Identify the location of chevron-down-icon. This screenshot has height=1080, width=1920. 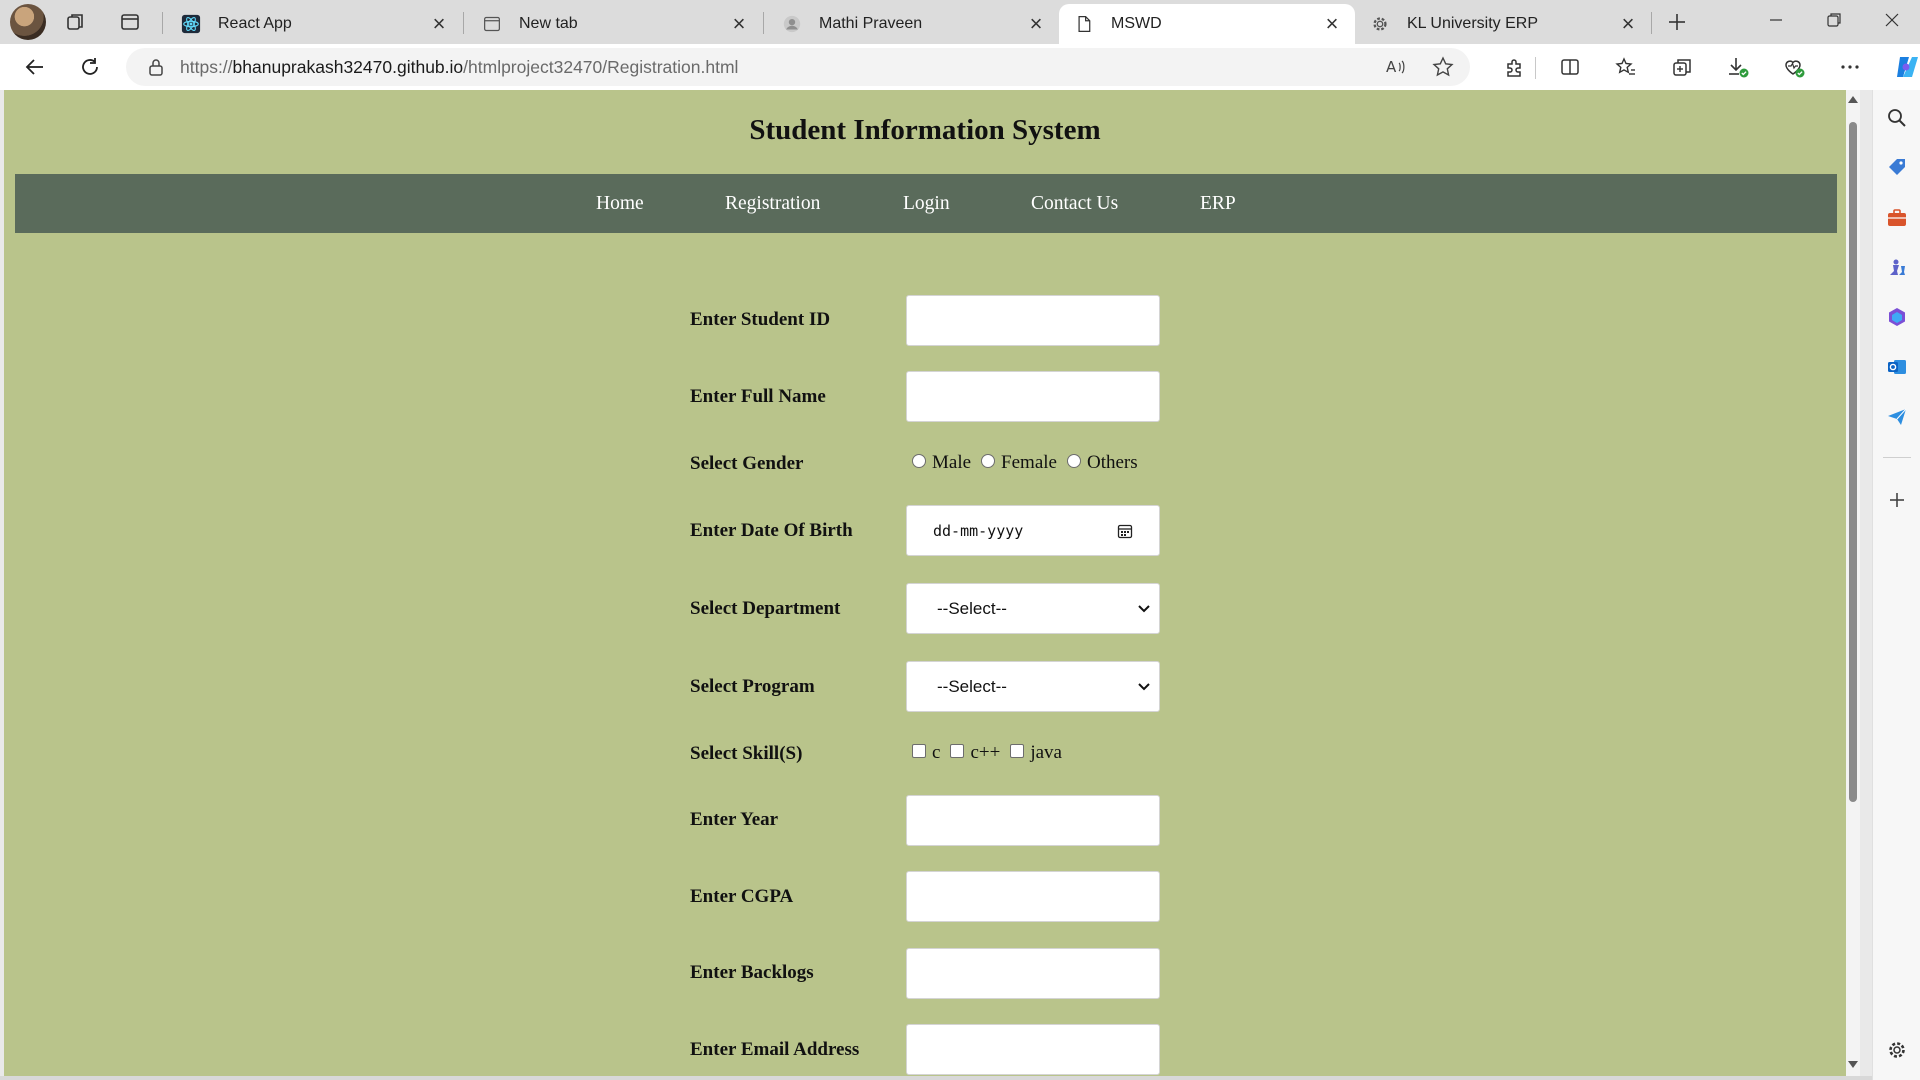
(1144, 687).